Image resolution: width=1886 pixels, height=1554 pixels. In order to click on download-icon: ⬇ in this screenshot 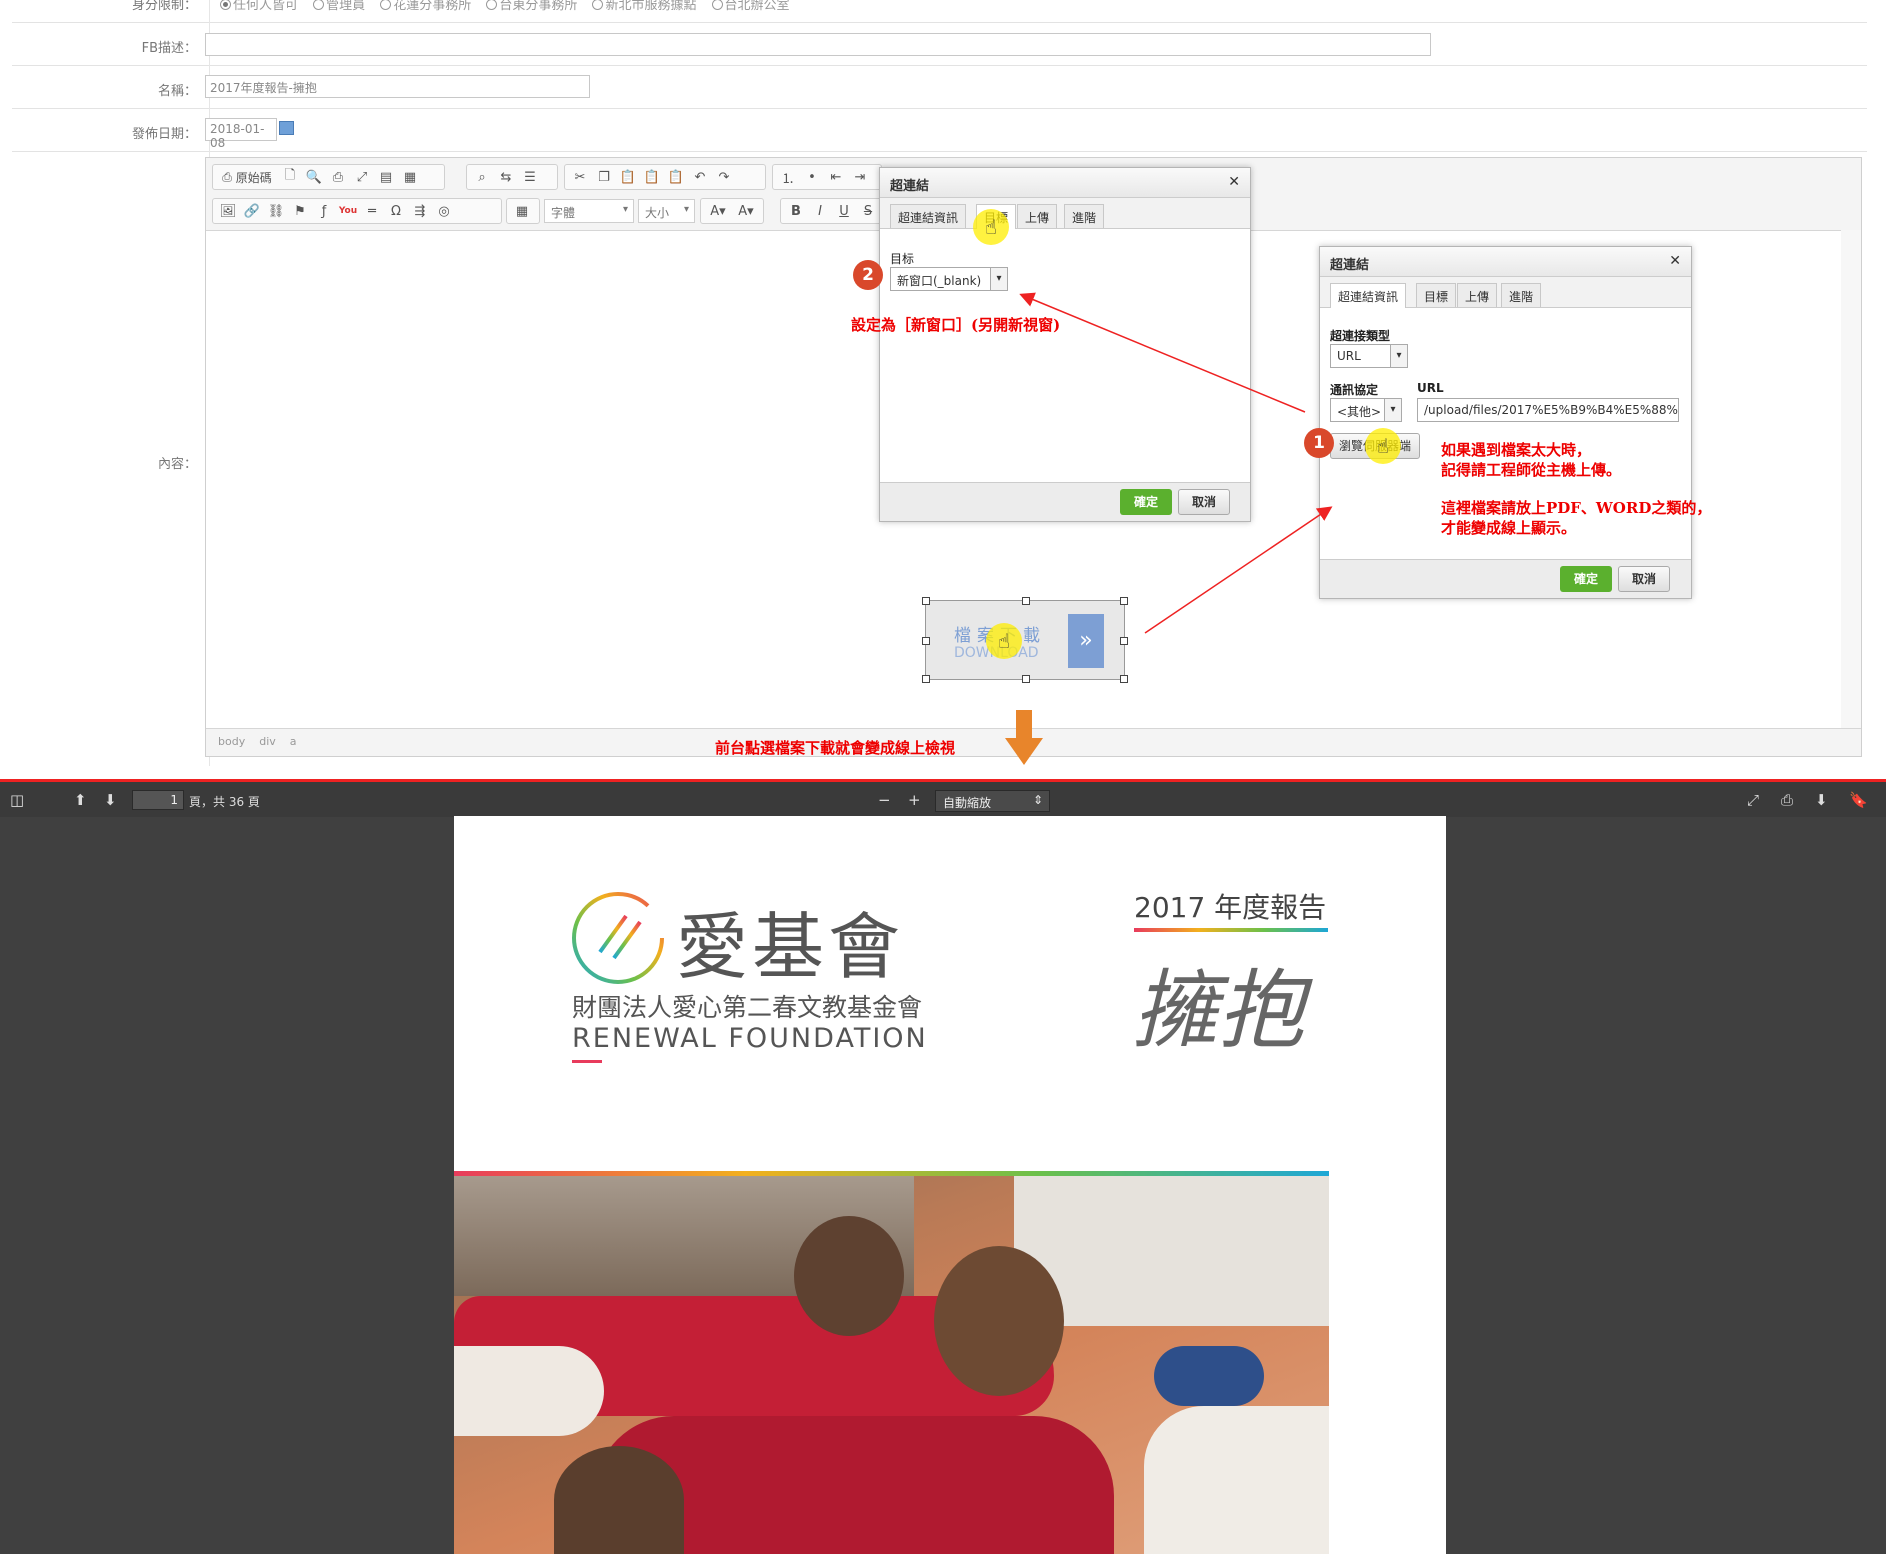, I will do `click(1821, 800)`.